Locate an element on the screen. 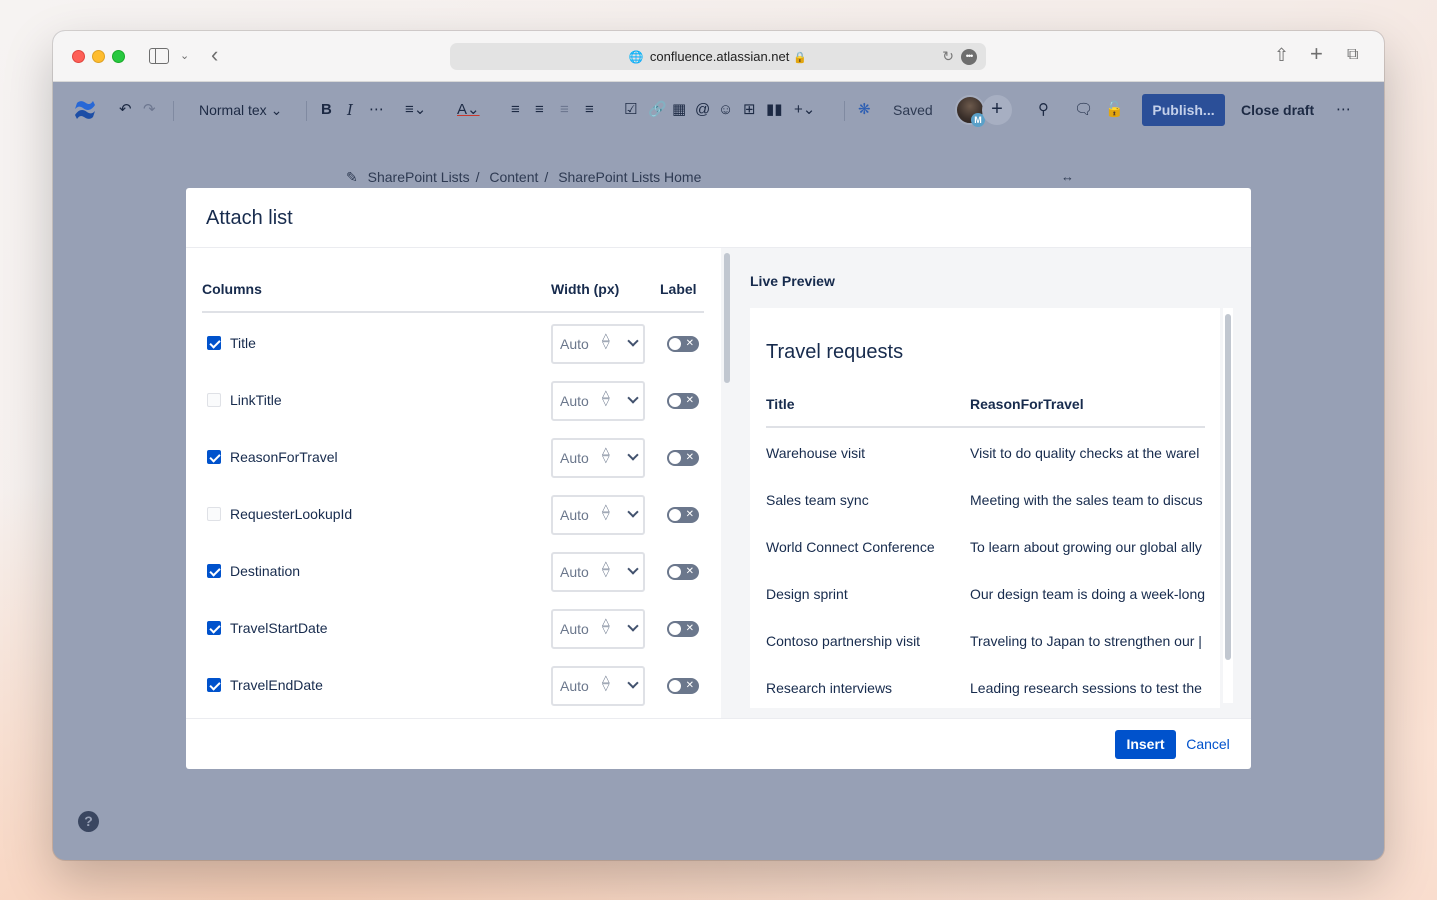 The height and width of the screenshot is (900, 1437). mention-icon: @ is located at coordinates (702, 110).